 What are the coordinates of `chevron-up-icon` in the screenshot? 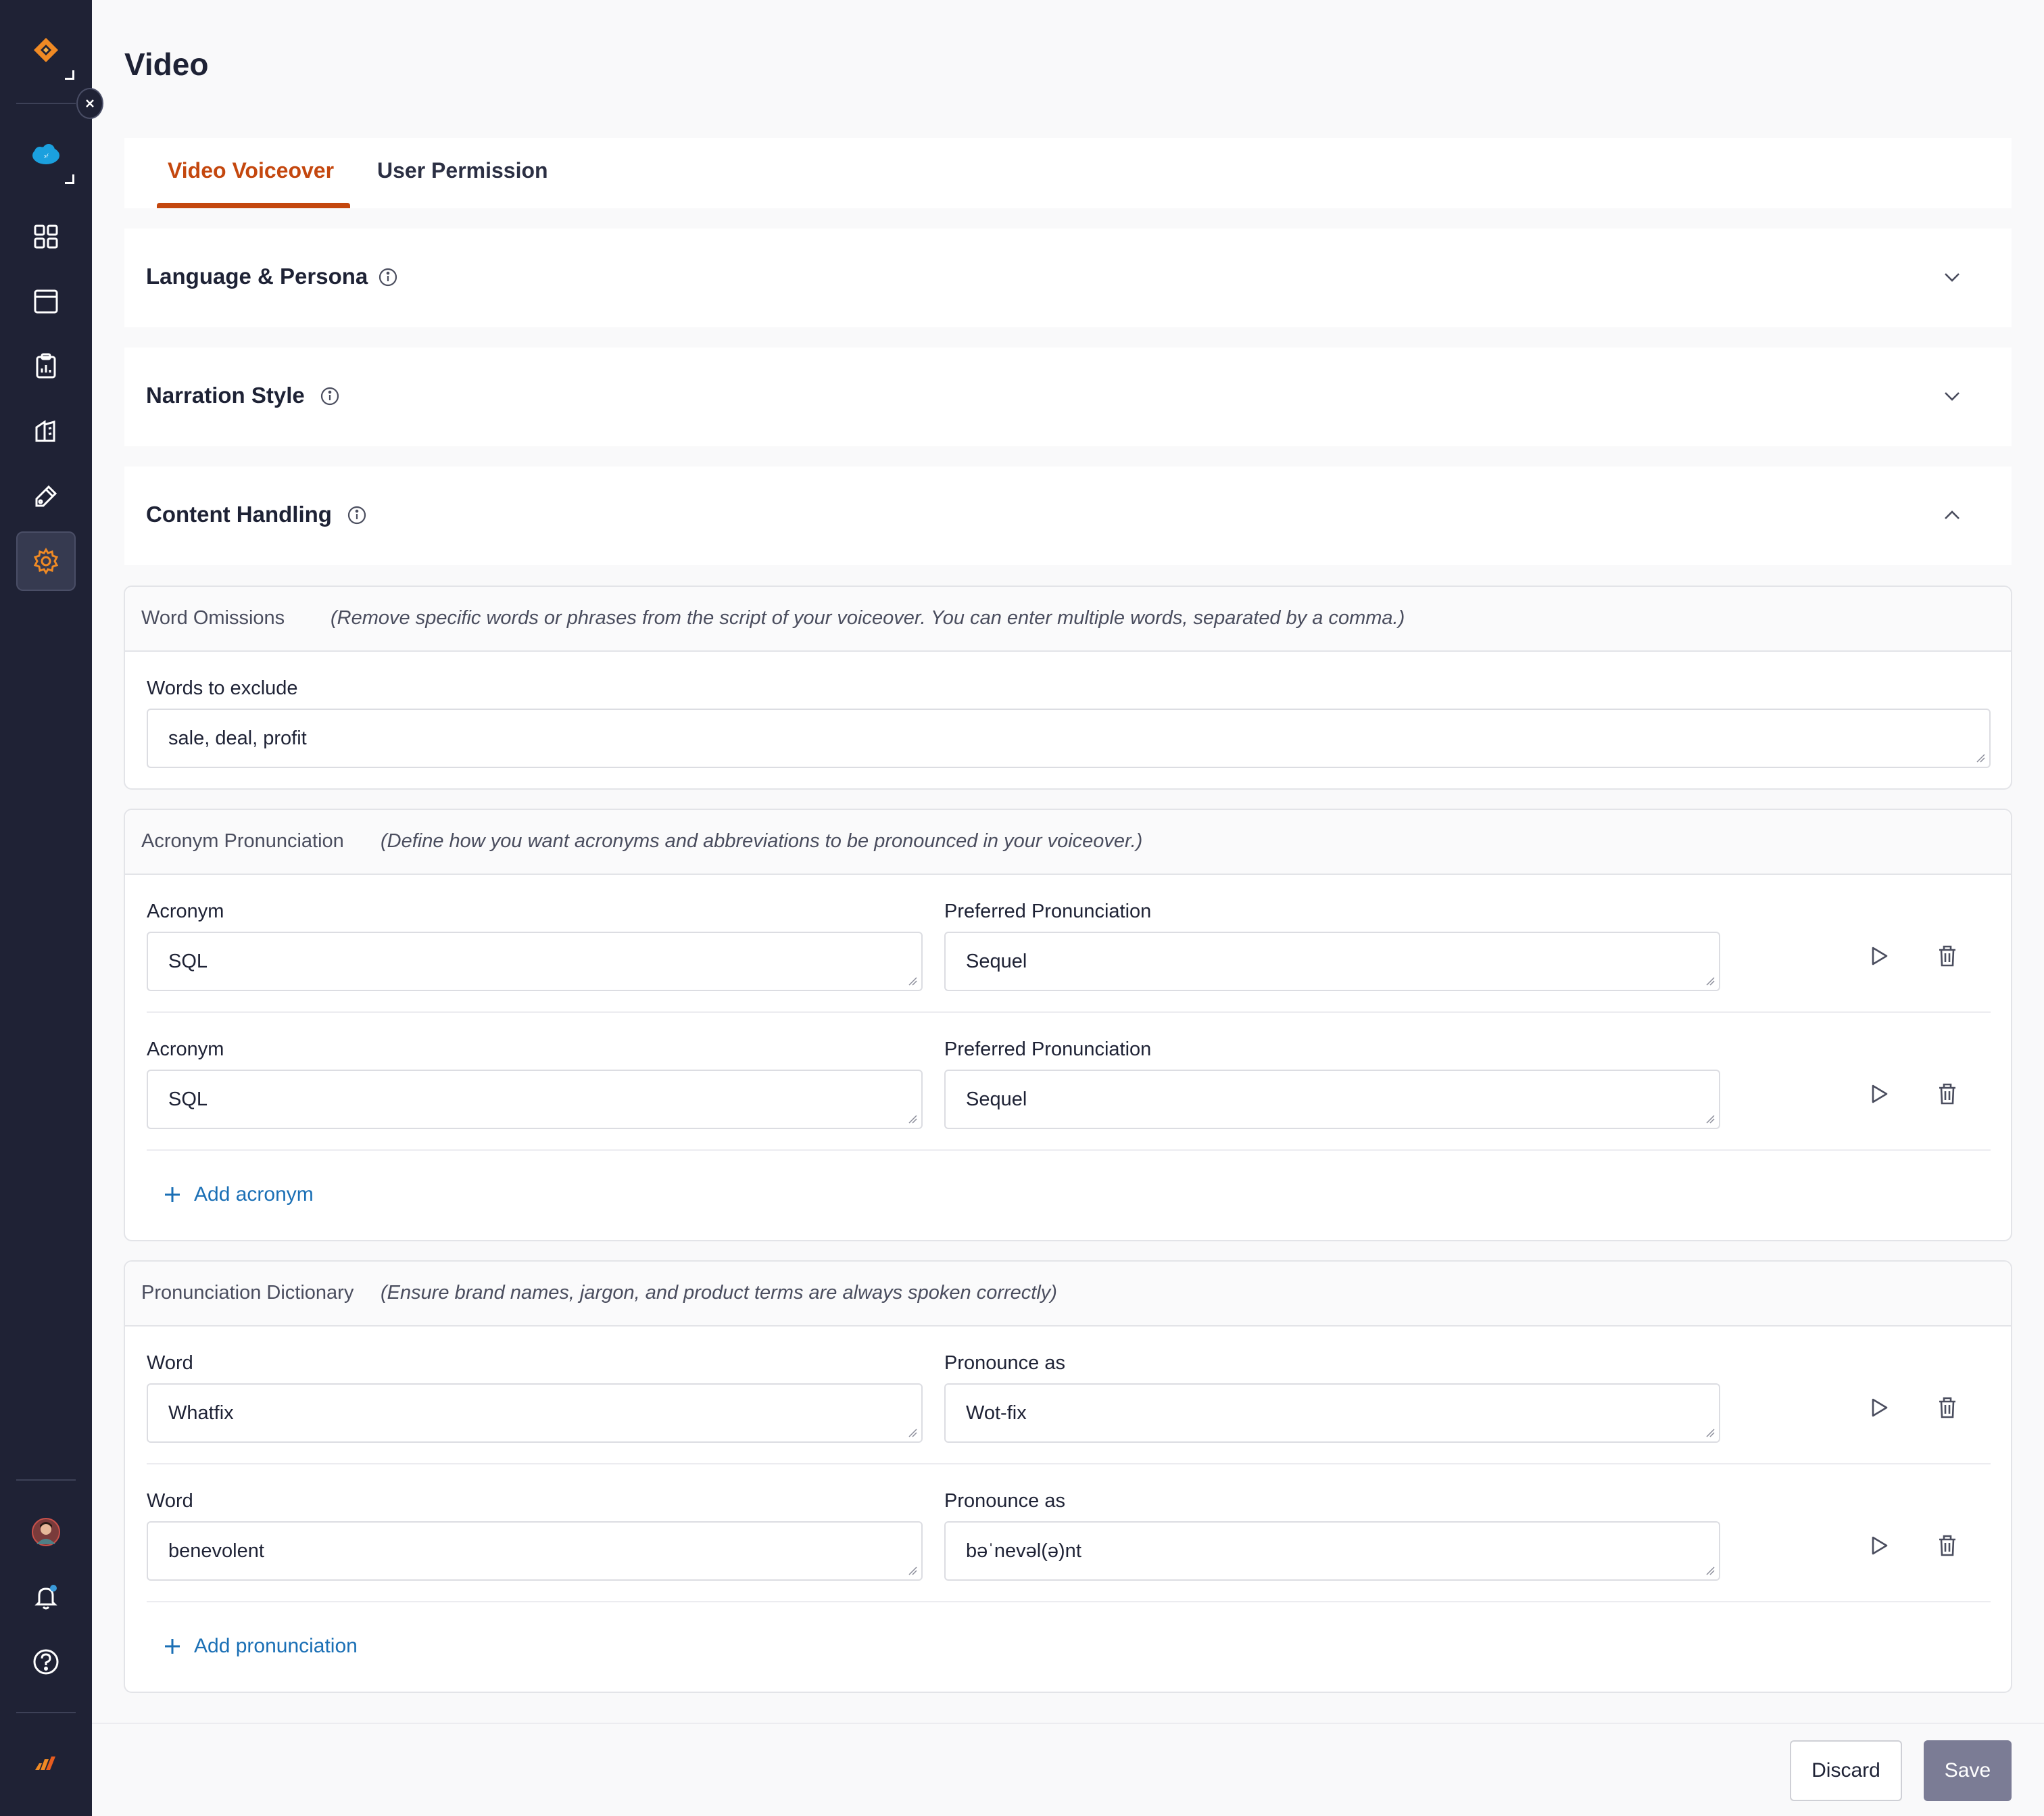 It's located at (1952, 515).